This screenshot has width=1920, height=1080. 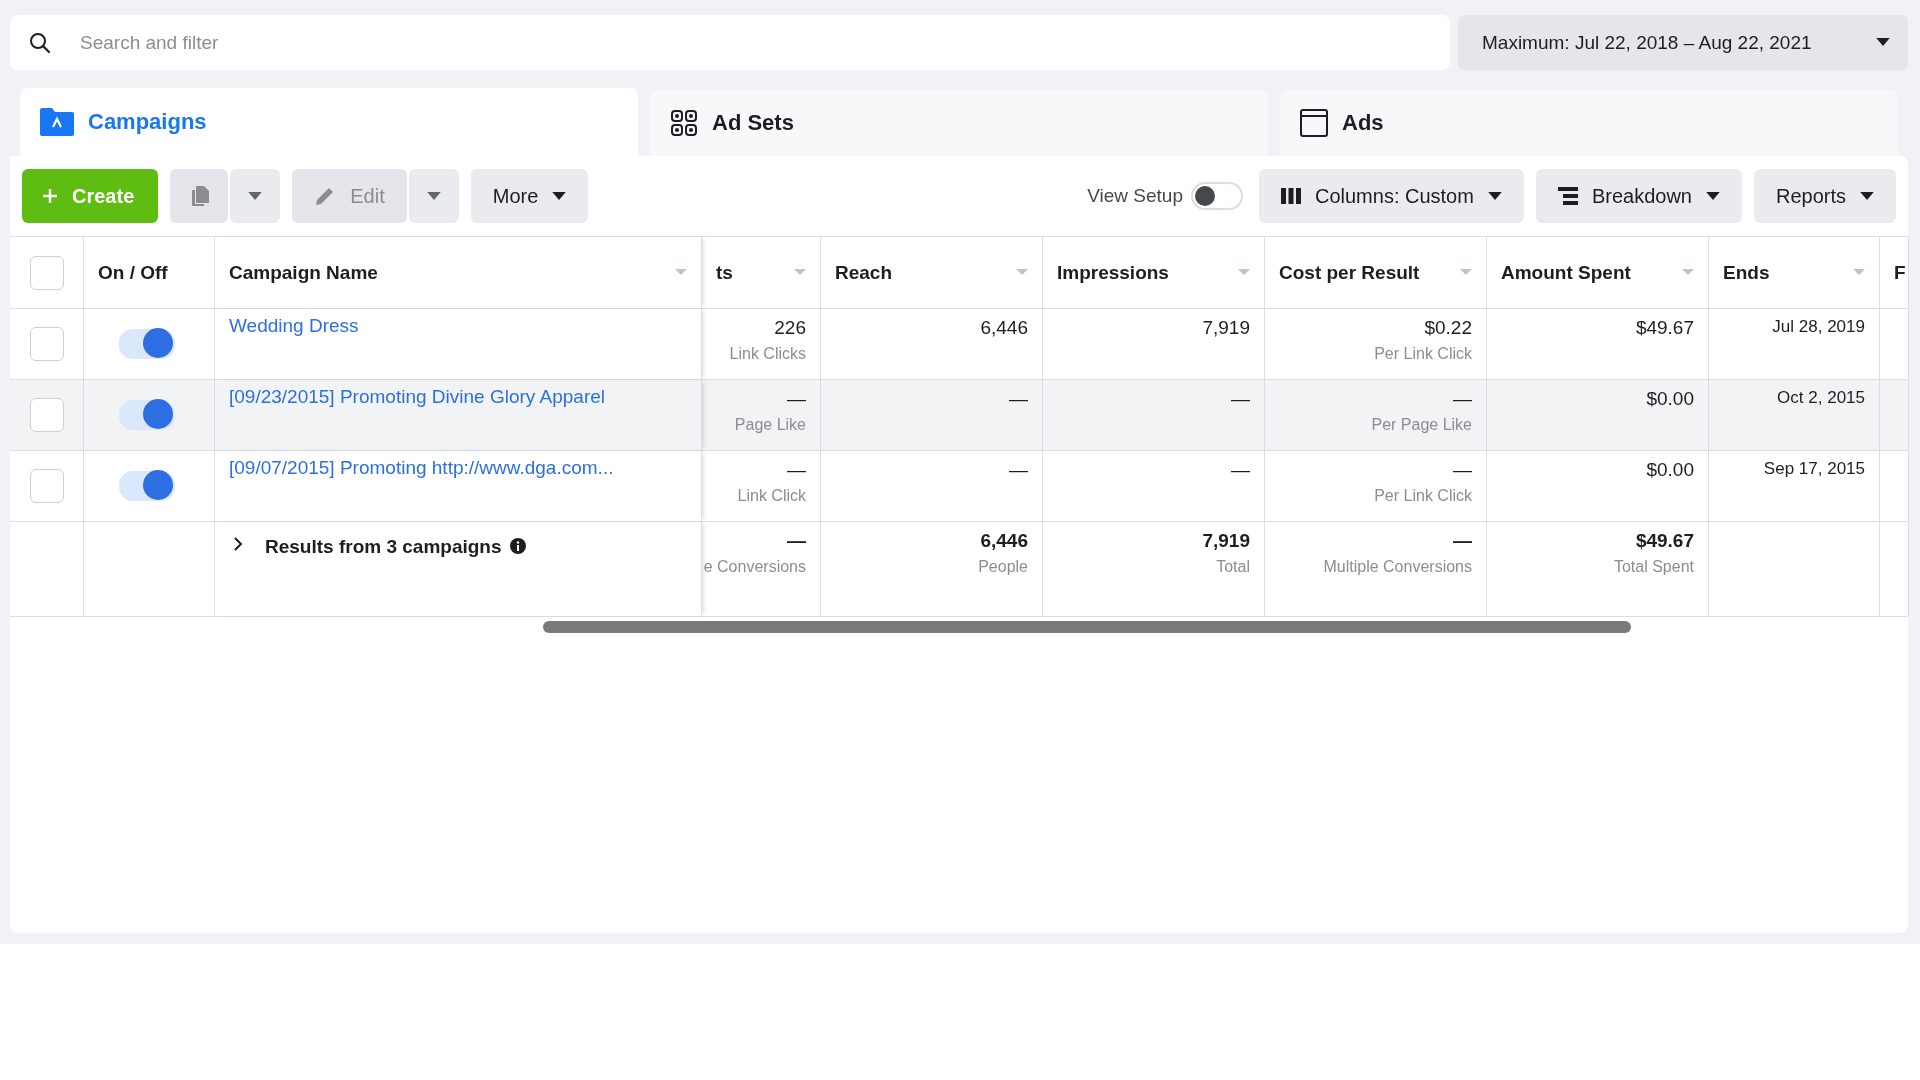 I want to click on column-title: ts, so click(x=724, y=272).